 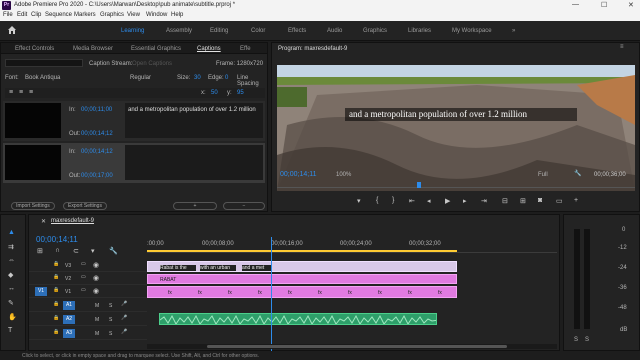 What do you see at coordinates (429, 201) in the screenshot?
I see `step-back-icon: ◂` at bounding box center [429, 201].